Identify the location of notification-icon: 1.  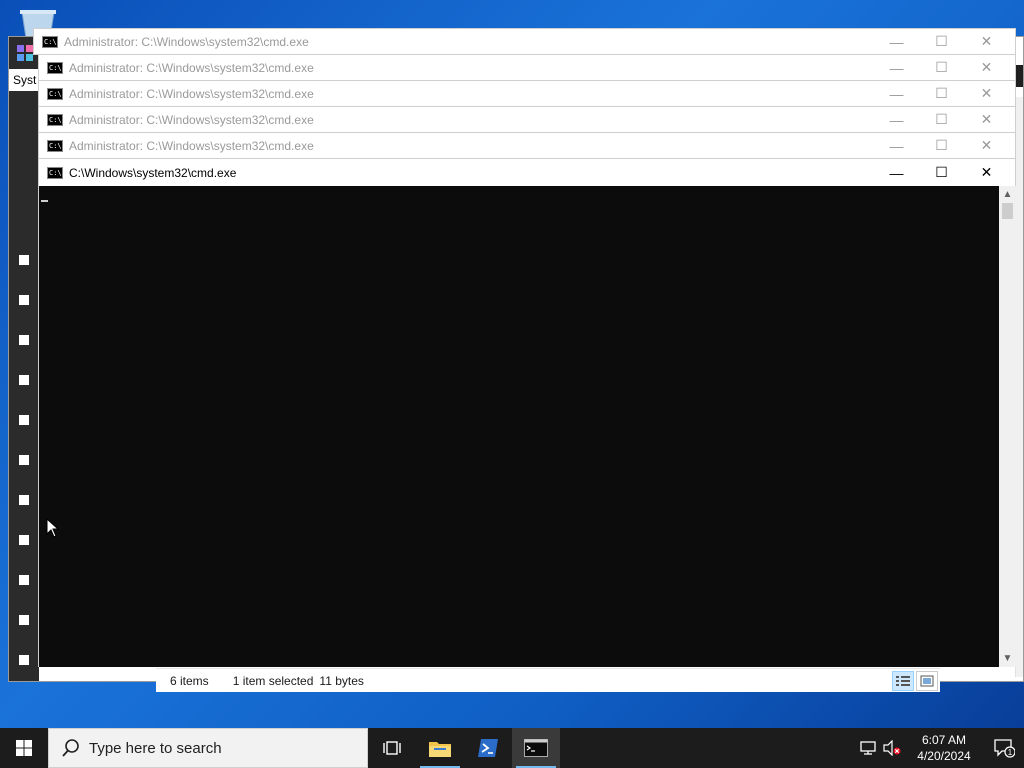
(1004, 748).